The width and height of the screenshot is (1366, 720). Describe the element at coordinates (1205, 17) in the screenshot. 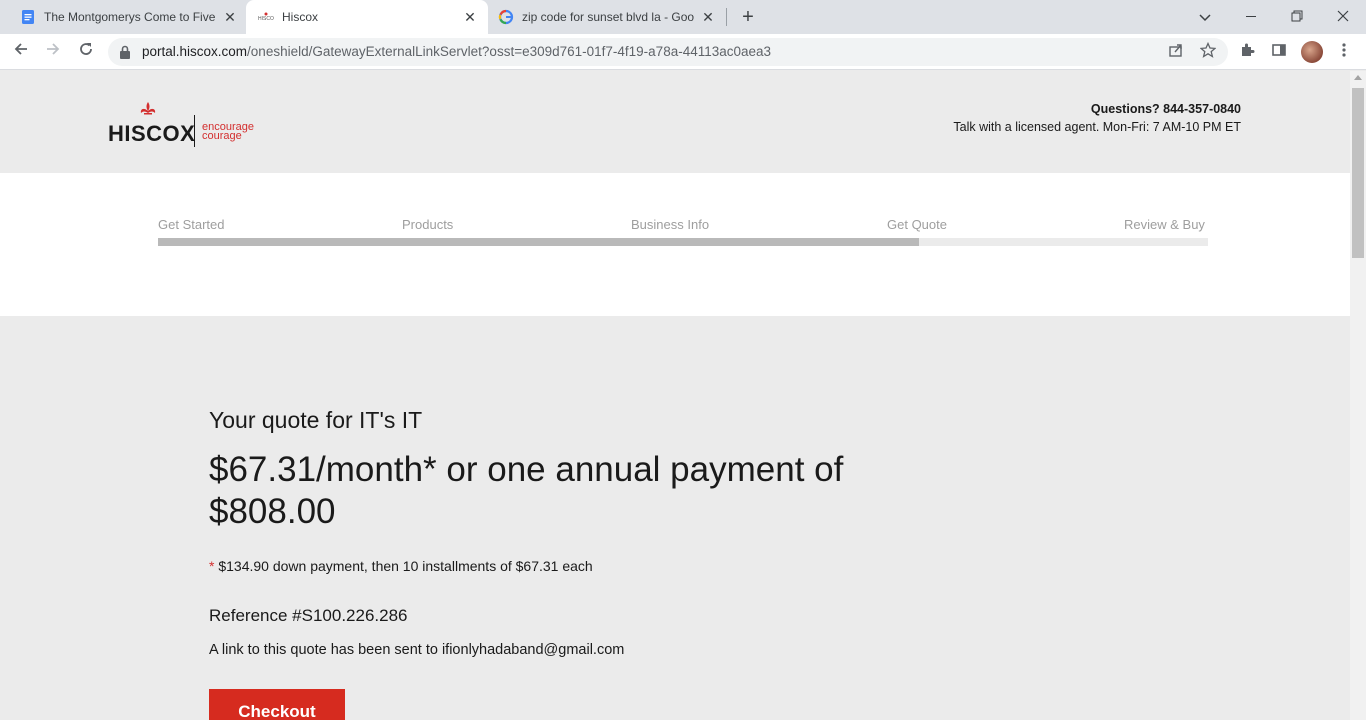

I see `tab-search-icon` at that location.